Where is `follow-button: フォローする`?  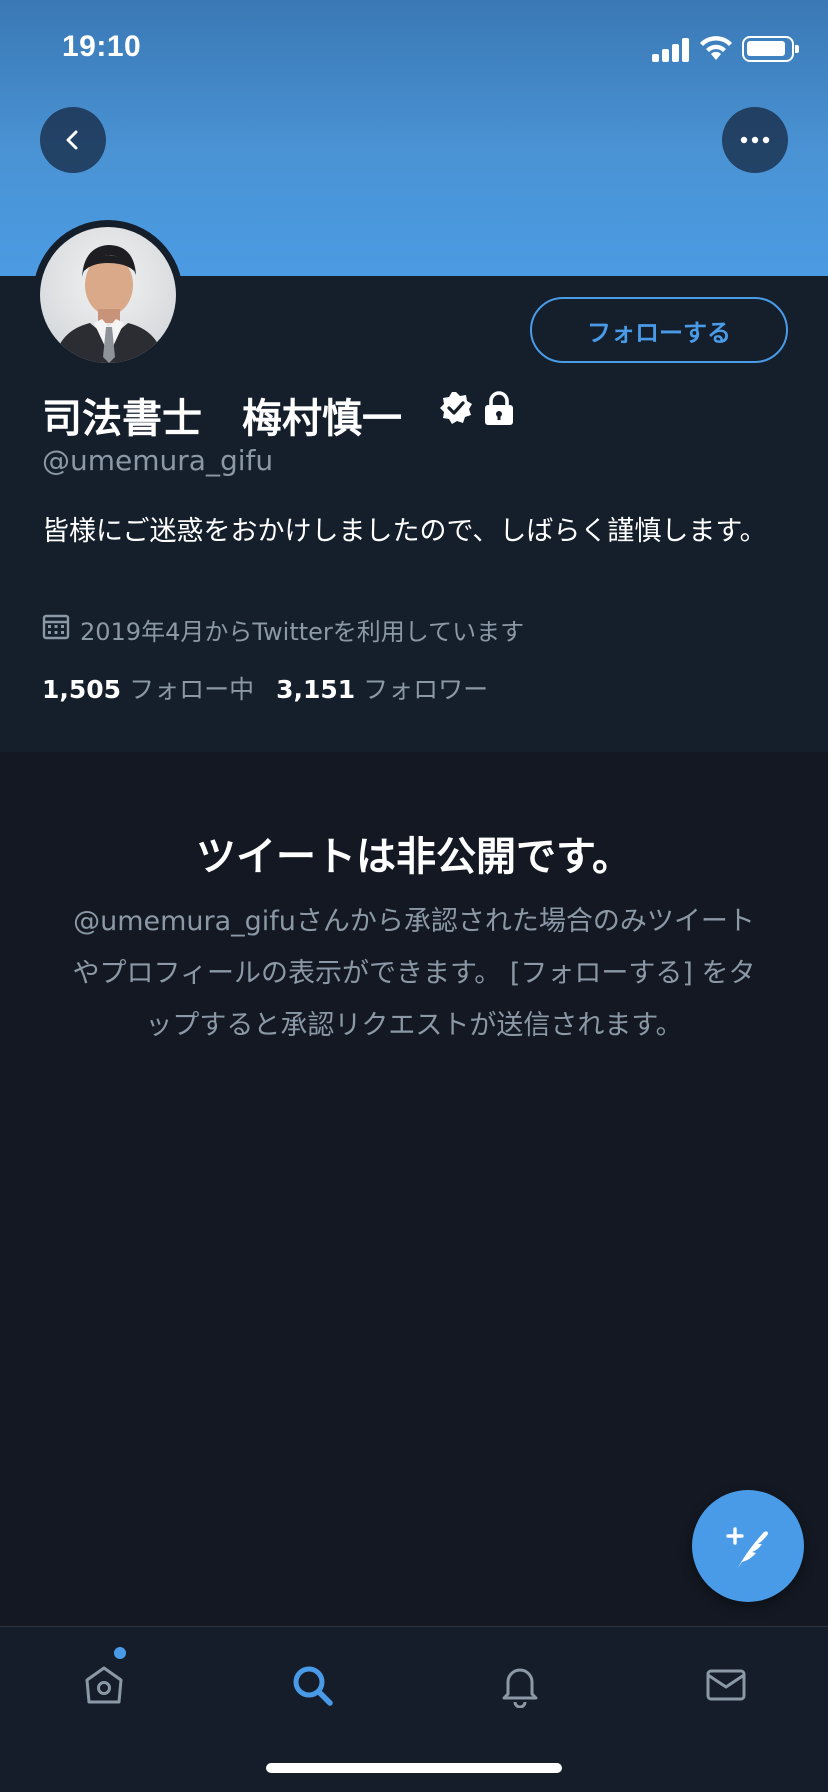
follow-button: フォローする is located at coordinates (659, 330).